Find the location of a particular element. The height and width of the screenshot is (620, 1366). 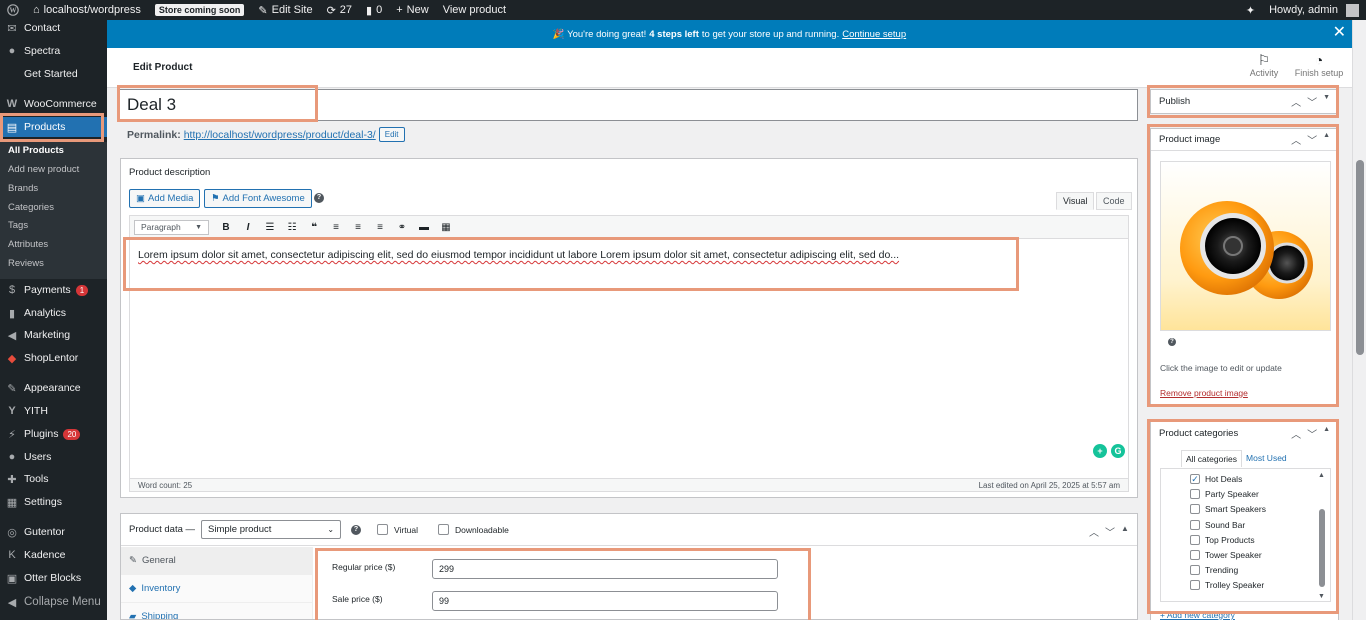

menu-analytics: ▮ Analytics is located at coordinates (53, 313).